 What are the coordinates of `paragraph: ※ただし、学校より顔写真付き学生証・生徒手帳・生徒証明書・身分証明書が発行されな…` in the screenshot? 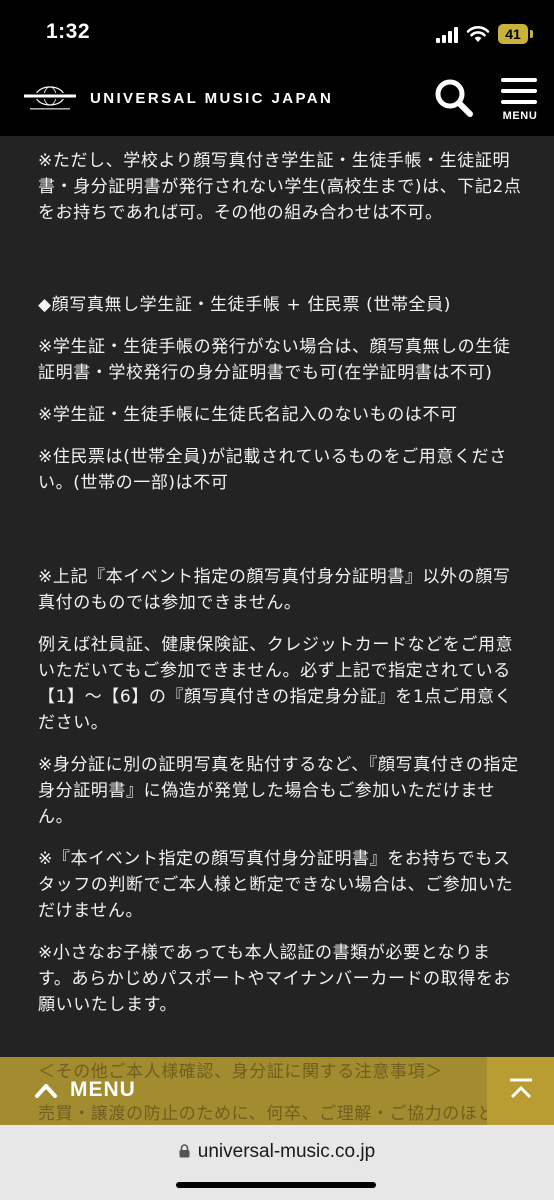 It's located at (280, 187).